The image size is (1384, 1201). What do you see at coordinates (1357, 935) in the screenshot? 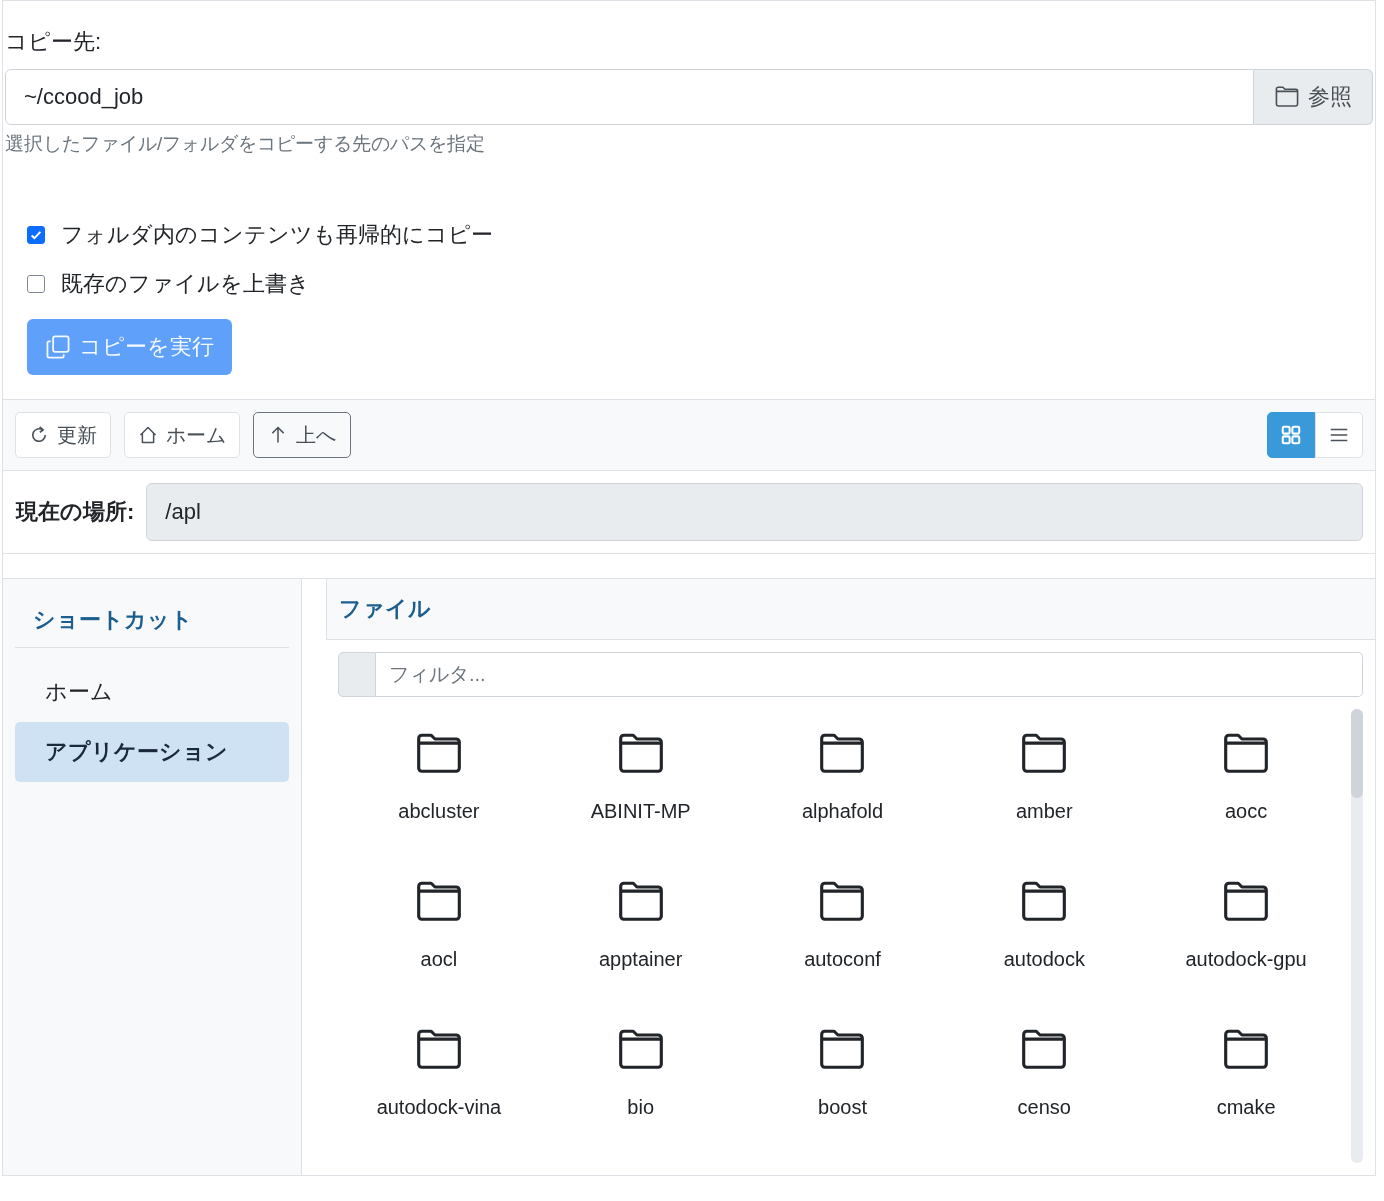
I see `scrollbar` at bounding box center [1357, 935].